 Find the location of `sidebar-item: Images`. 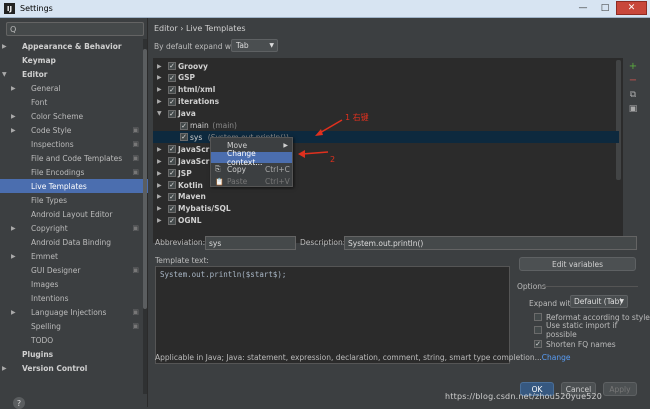

sidebar-item: Images is located at coordinates (74, 284).